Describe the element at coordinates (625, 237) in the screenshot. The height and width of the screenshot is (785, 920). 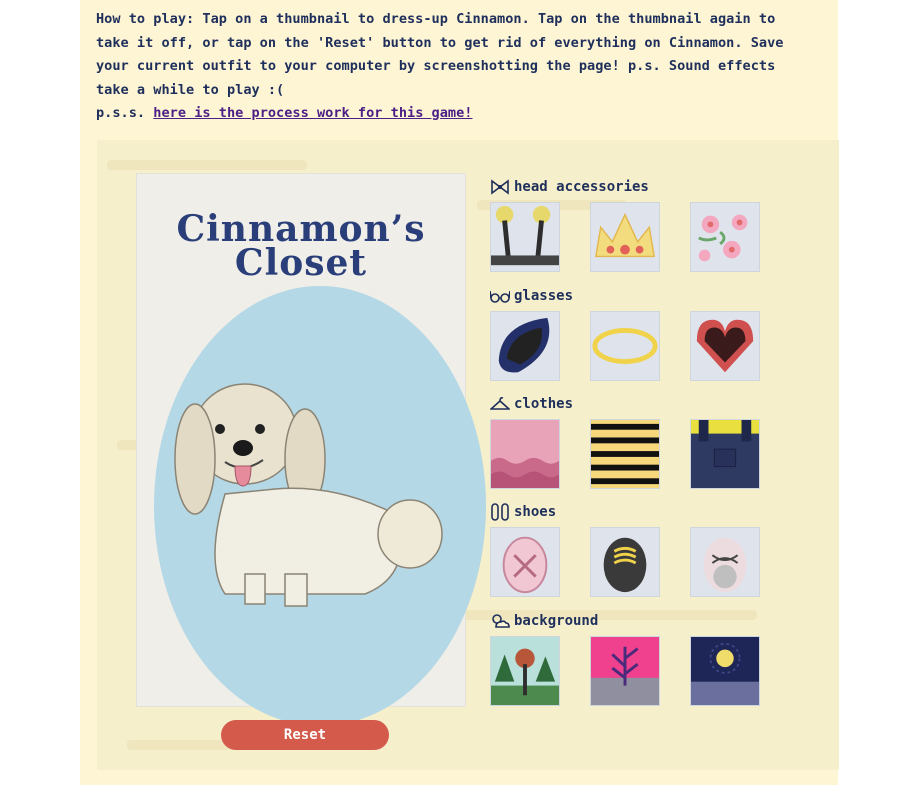
I see `crown-thumb` at that location.